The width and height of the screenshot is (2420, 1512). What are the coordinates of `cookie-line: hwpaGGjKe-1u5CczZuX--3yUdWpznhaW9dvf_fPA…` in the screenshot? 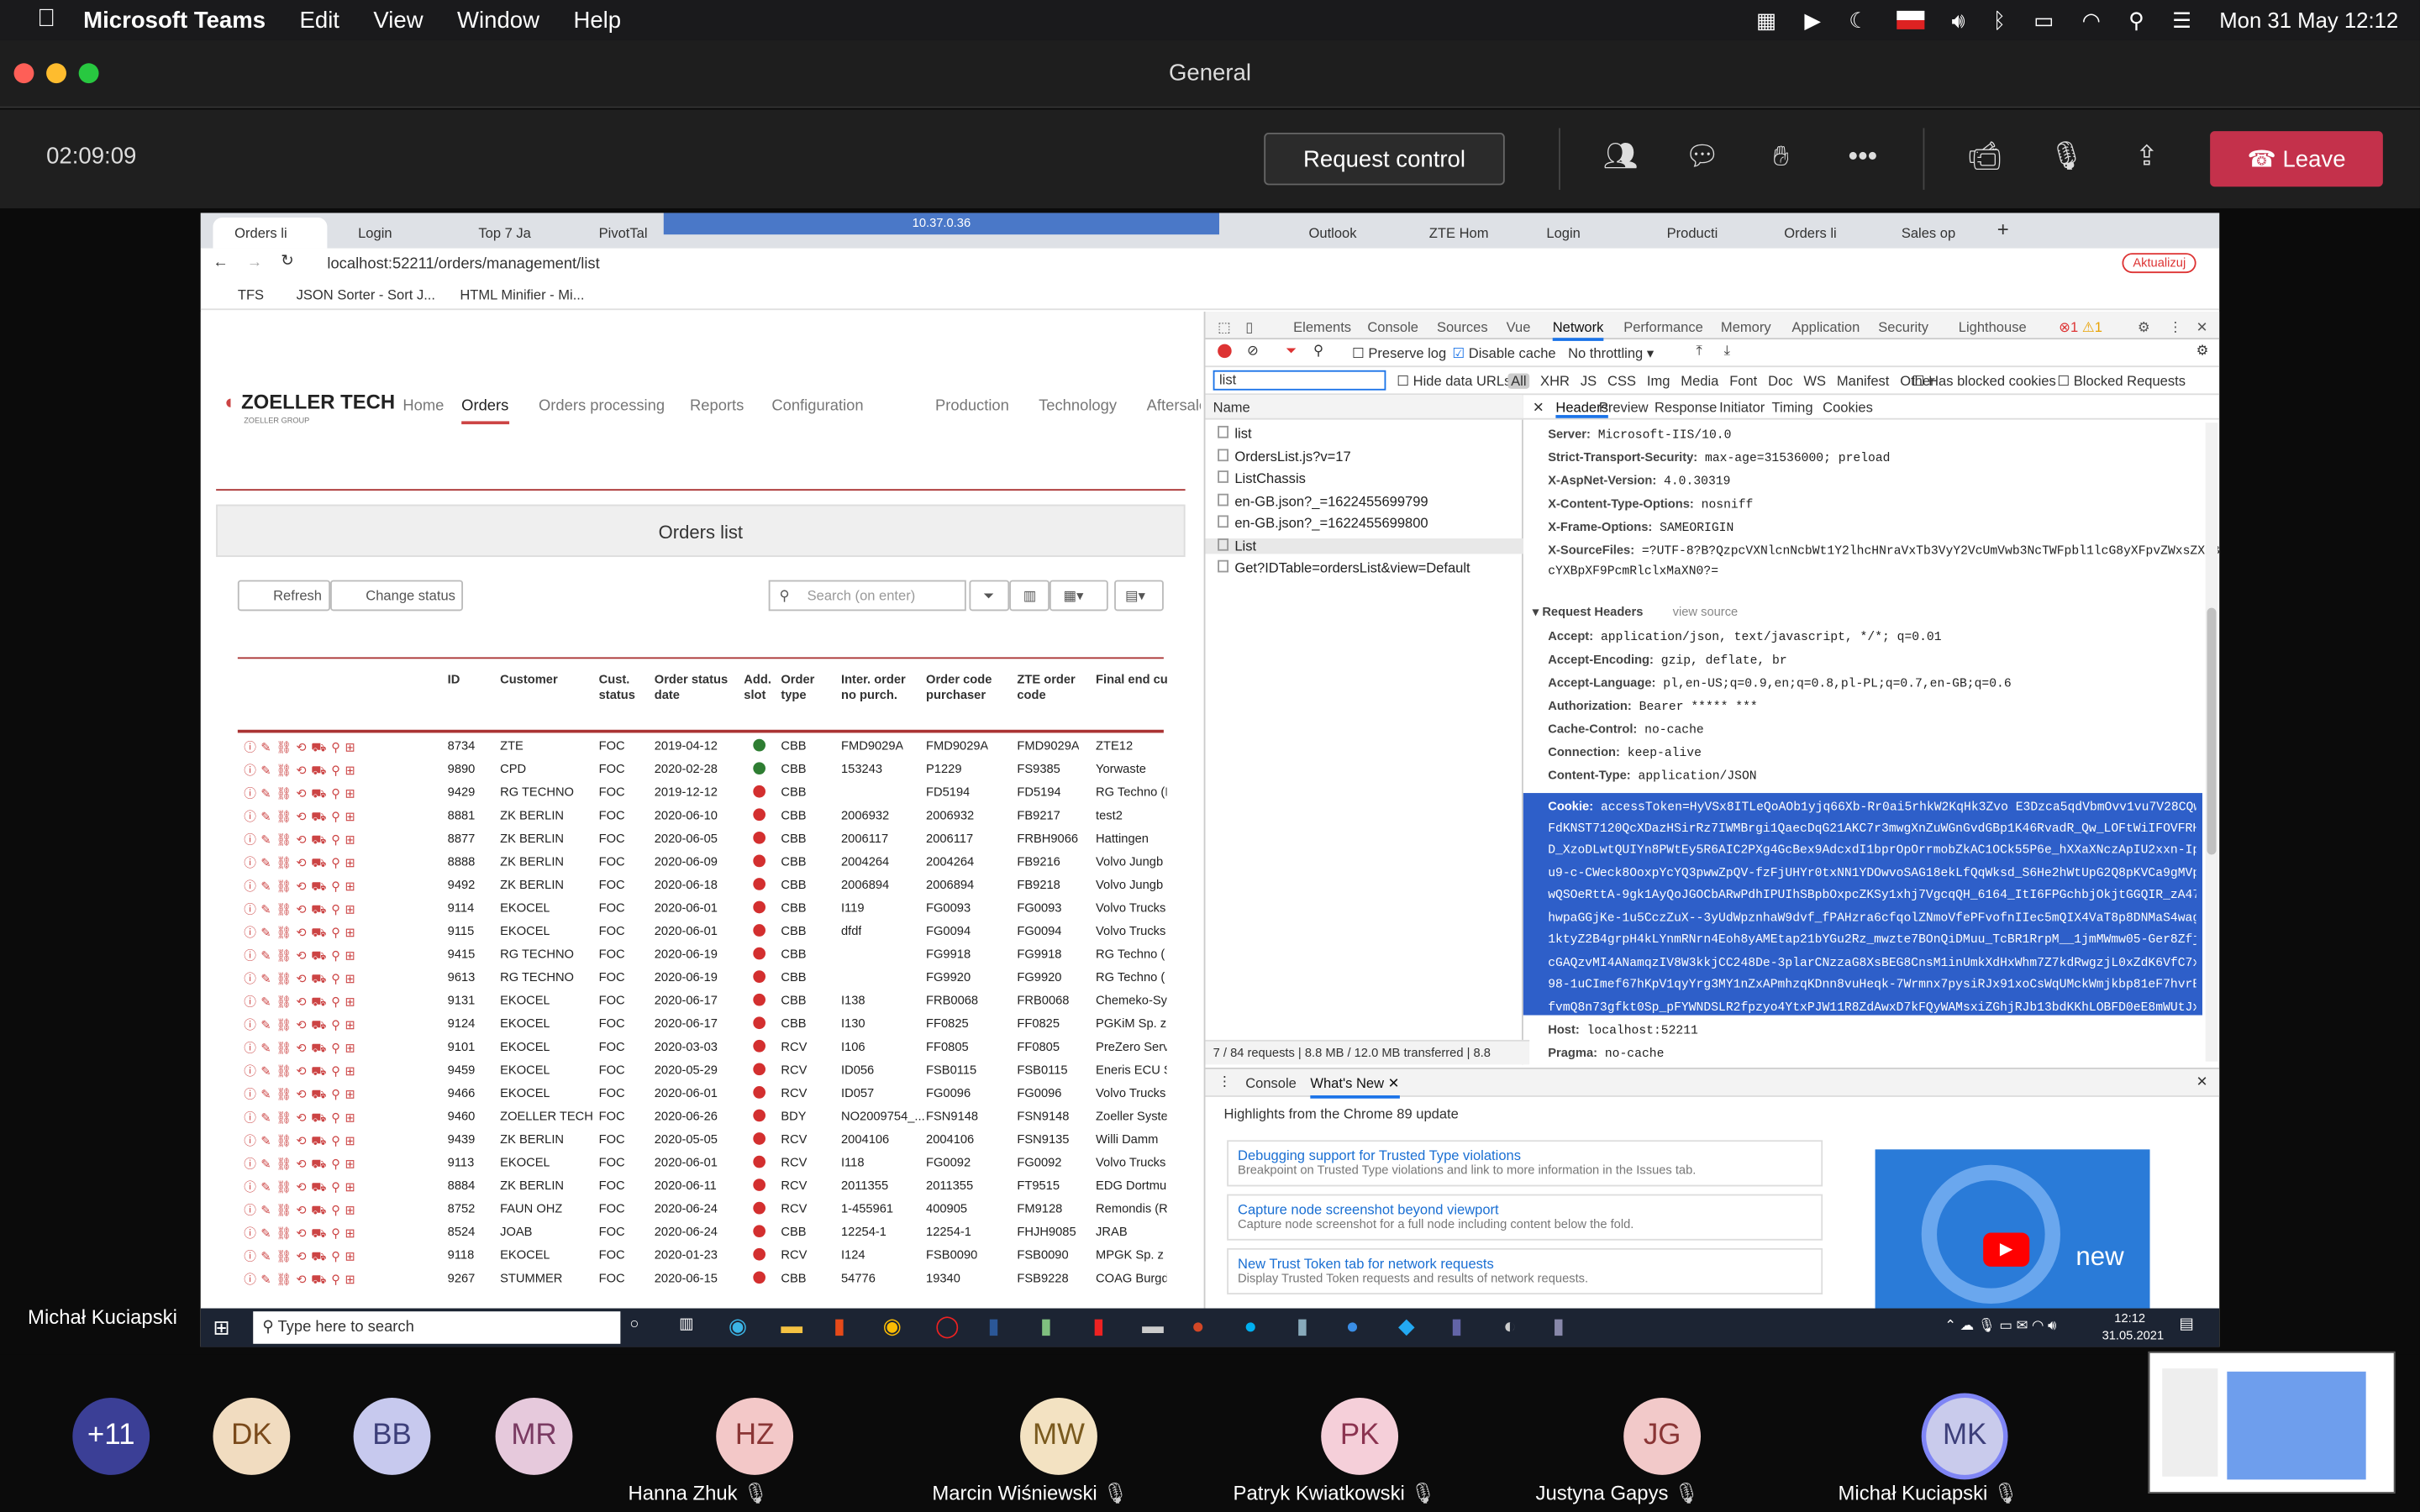 It's located at (1872, 918).